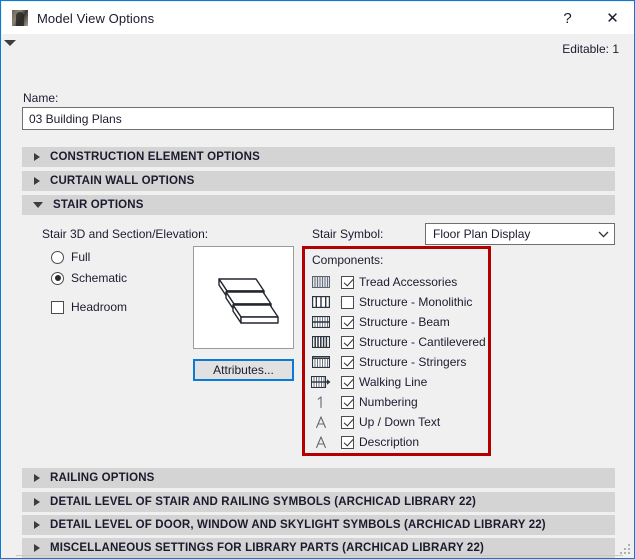 The image size is (635, 559). I want to click on component-label: Structure - Cantilevered, so click(422, 342).